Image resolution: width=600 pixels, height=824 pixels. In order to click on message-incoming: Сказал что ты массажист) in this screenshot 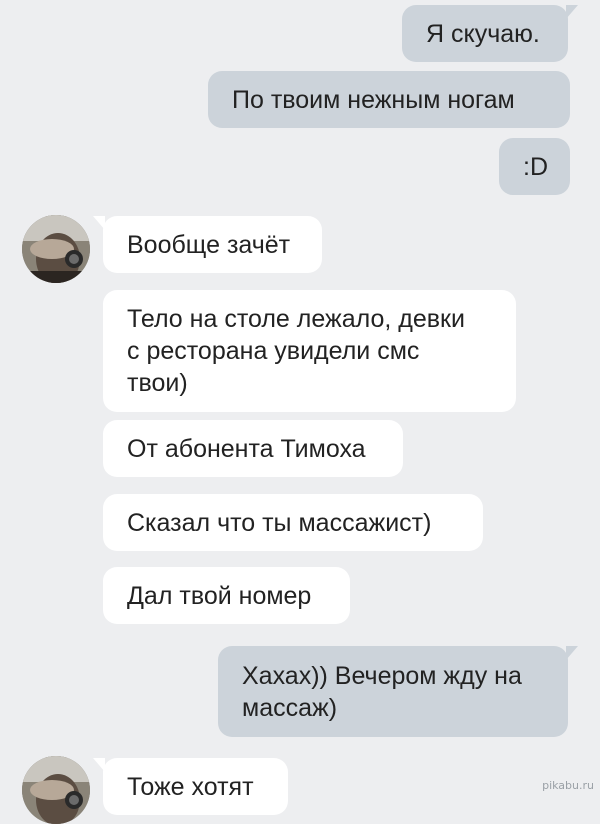, I will do `click(293, 522)`.